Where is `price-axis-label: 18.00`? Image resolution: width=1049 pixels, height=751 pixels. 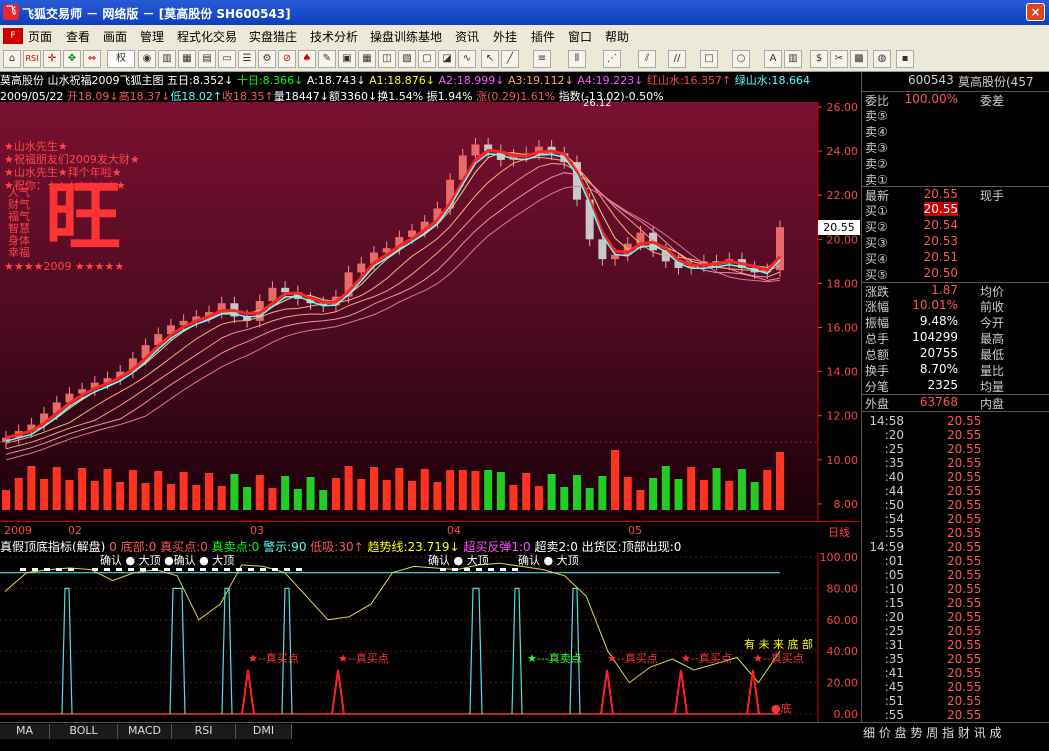 price-axis-label: 18.00 is located at coordinates (843, 283).